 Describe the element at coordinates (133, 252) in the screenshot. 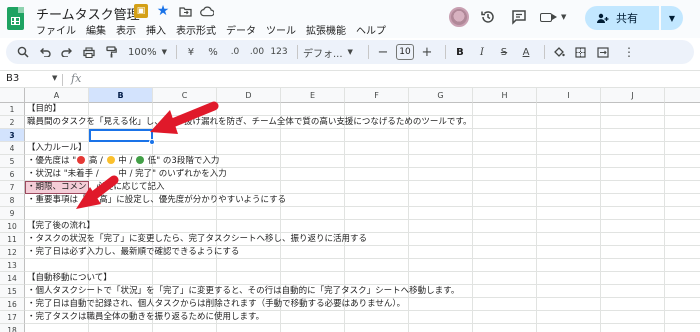

I see `cell-a12: ・完了日は必ず入力し、最新順で確認できるようにする` at that location.